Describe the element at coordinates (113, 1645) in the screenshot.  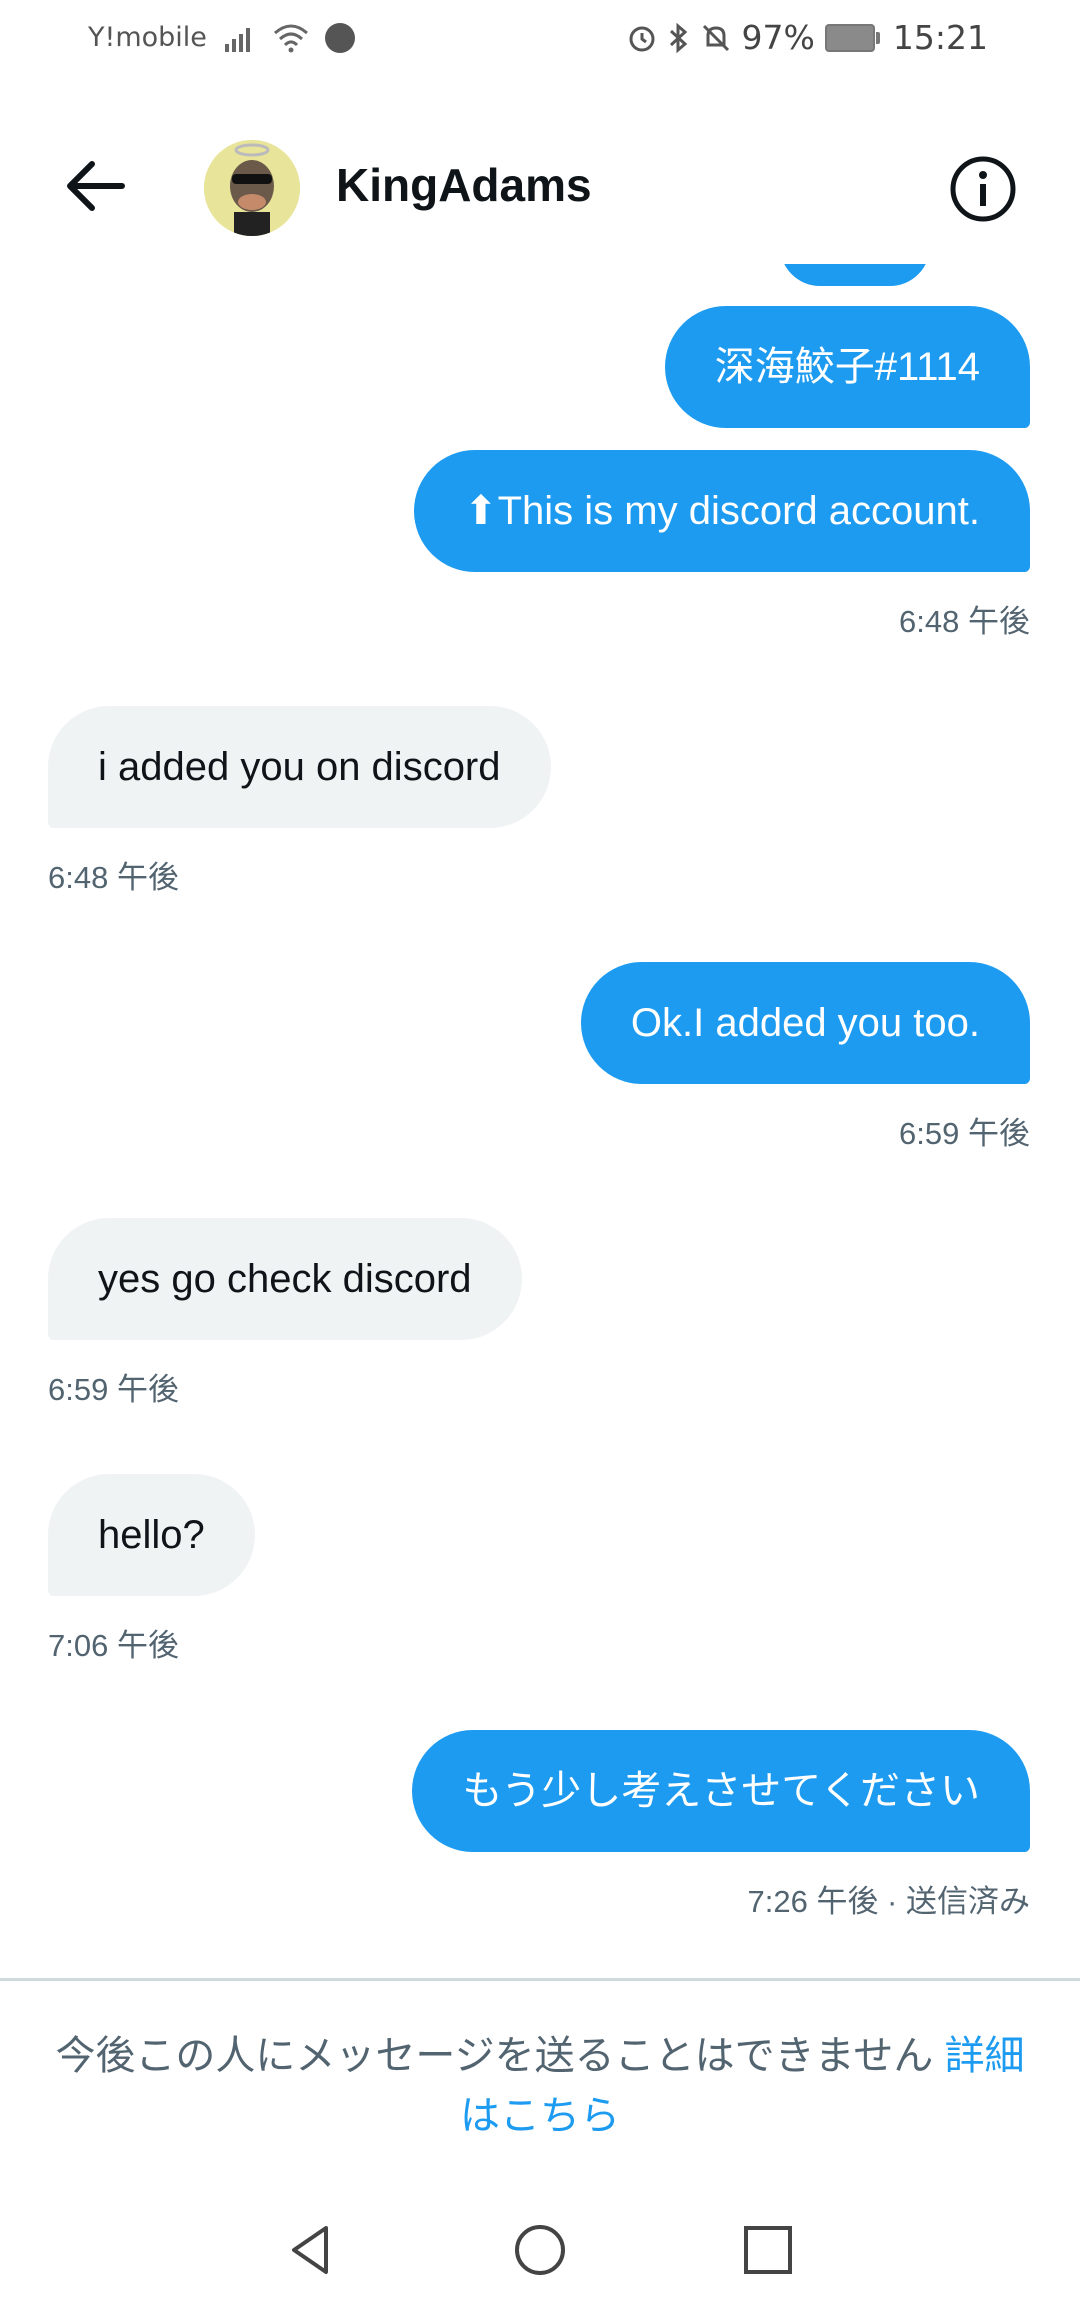
I see `message-timestamp: 7:06 午後` at that location.